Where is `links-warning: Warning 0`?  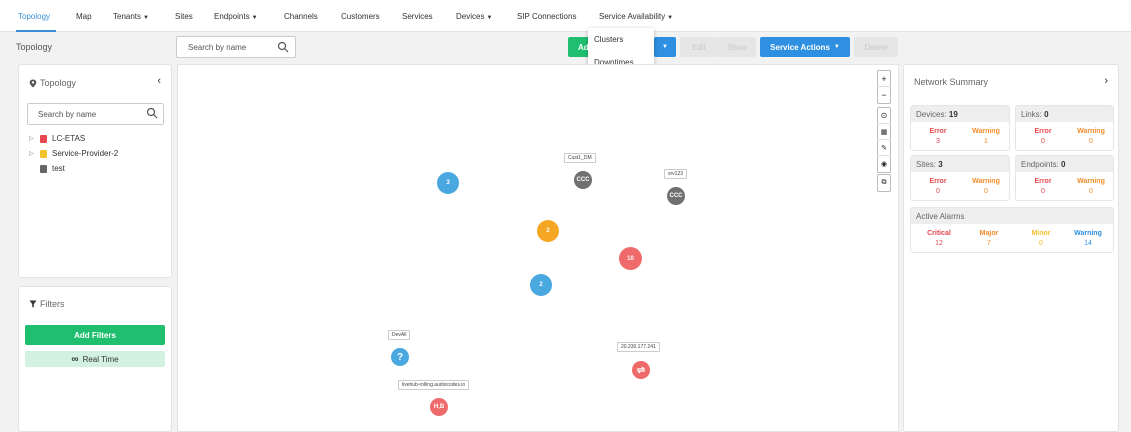
links-warning: Warning 0 is located at coordinates (1091, 136).